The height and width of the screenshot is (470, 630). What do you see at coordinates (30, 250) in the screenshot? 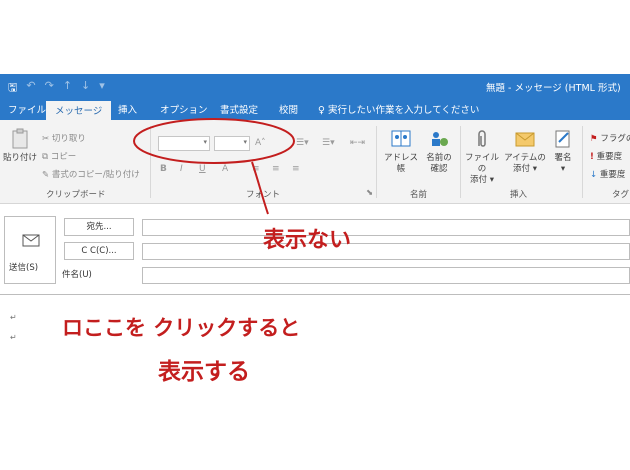
I see `send-button: 送信(S)` at bounding box center [30, 250].